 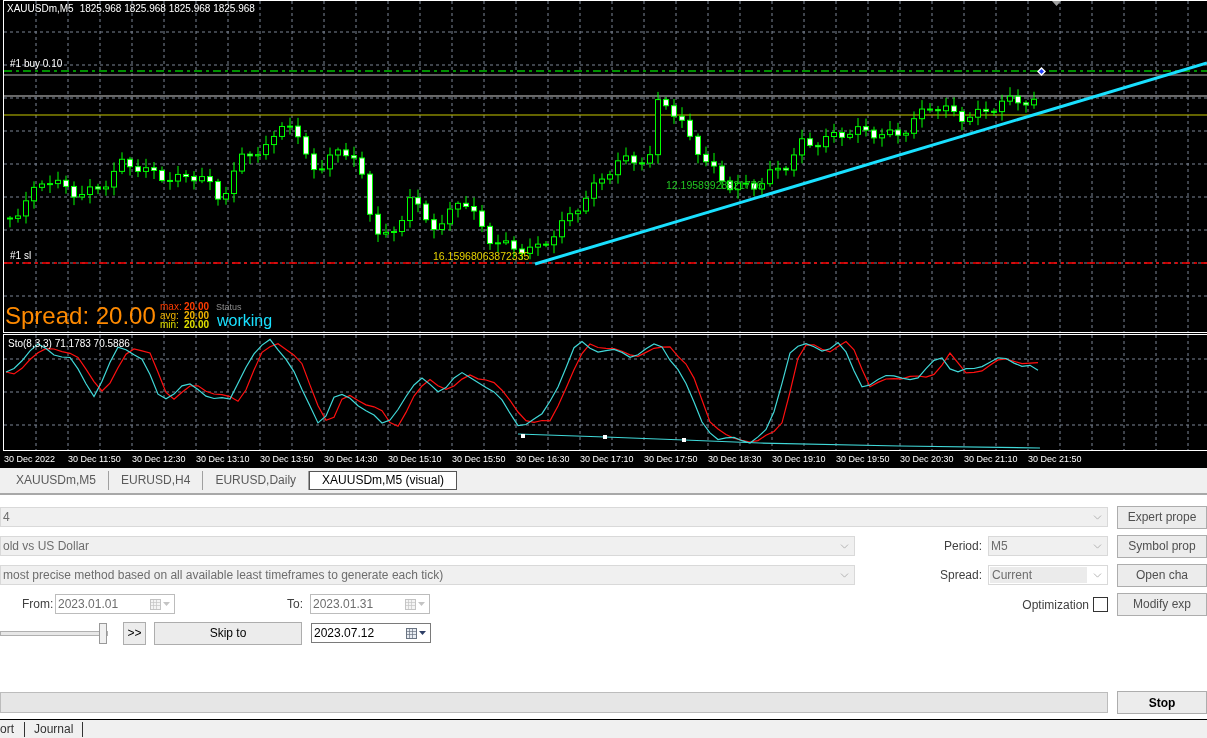 I want to click on spread-label: Spread:, so click(x=960, y=575).